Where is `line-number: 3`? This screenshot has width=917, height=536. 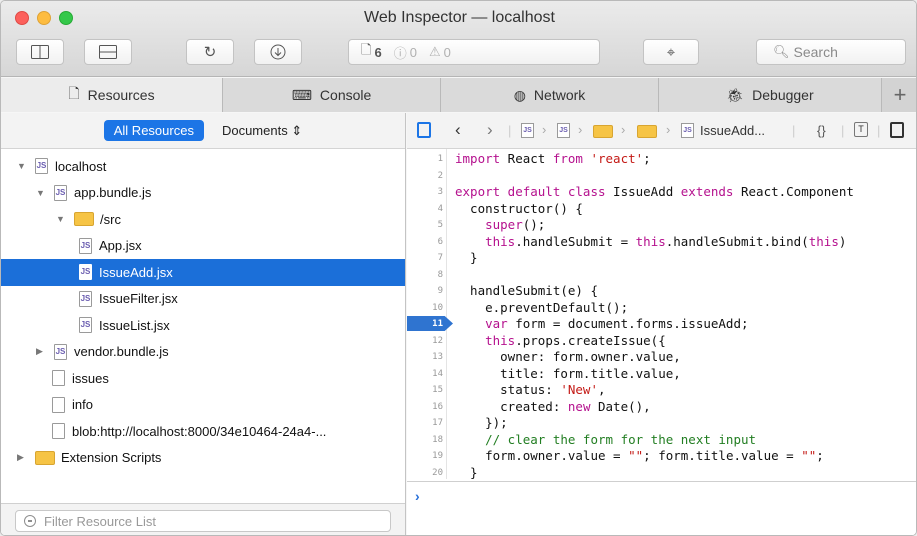
line-number: 3 is located at coordinates (425, 192).